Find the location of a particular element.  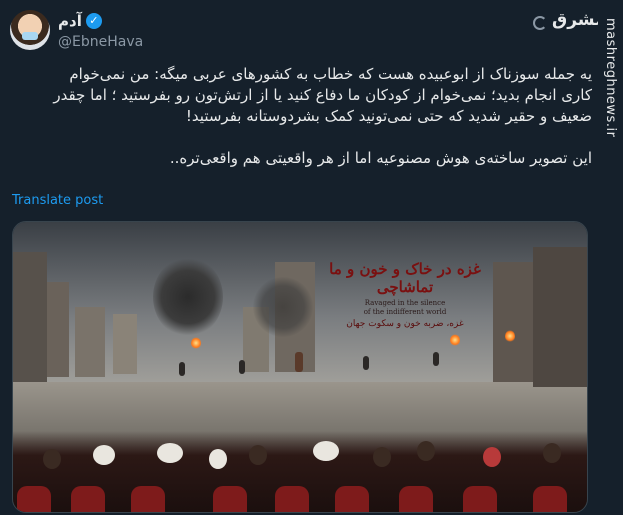

author-handle: @EbneHava is located at coordinates (100, 42).